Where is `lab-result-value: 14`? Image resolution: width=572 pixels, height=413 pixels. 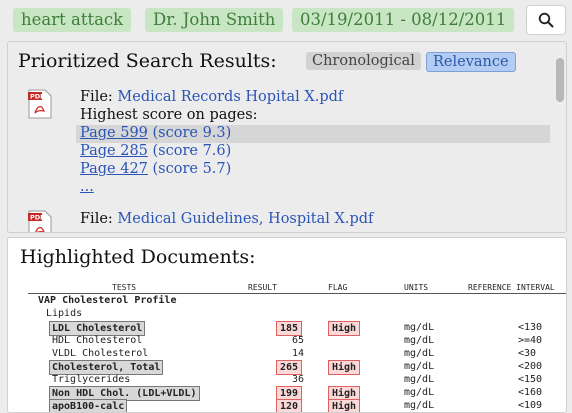 lab-result-value: 14 is located at coordinates (298, 353).